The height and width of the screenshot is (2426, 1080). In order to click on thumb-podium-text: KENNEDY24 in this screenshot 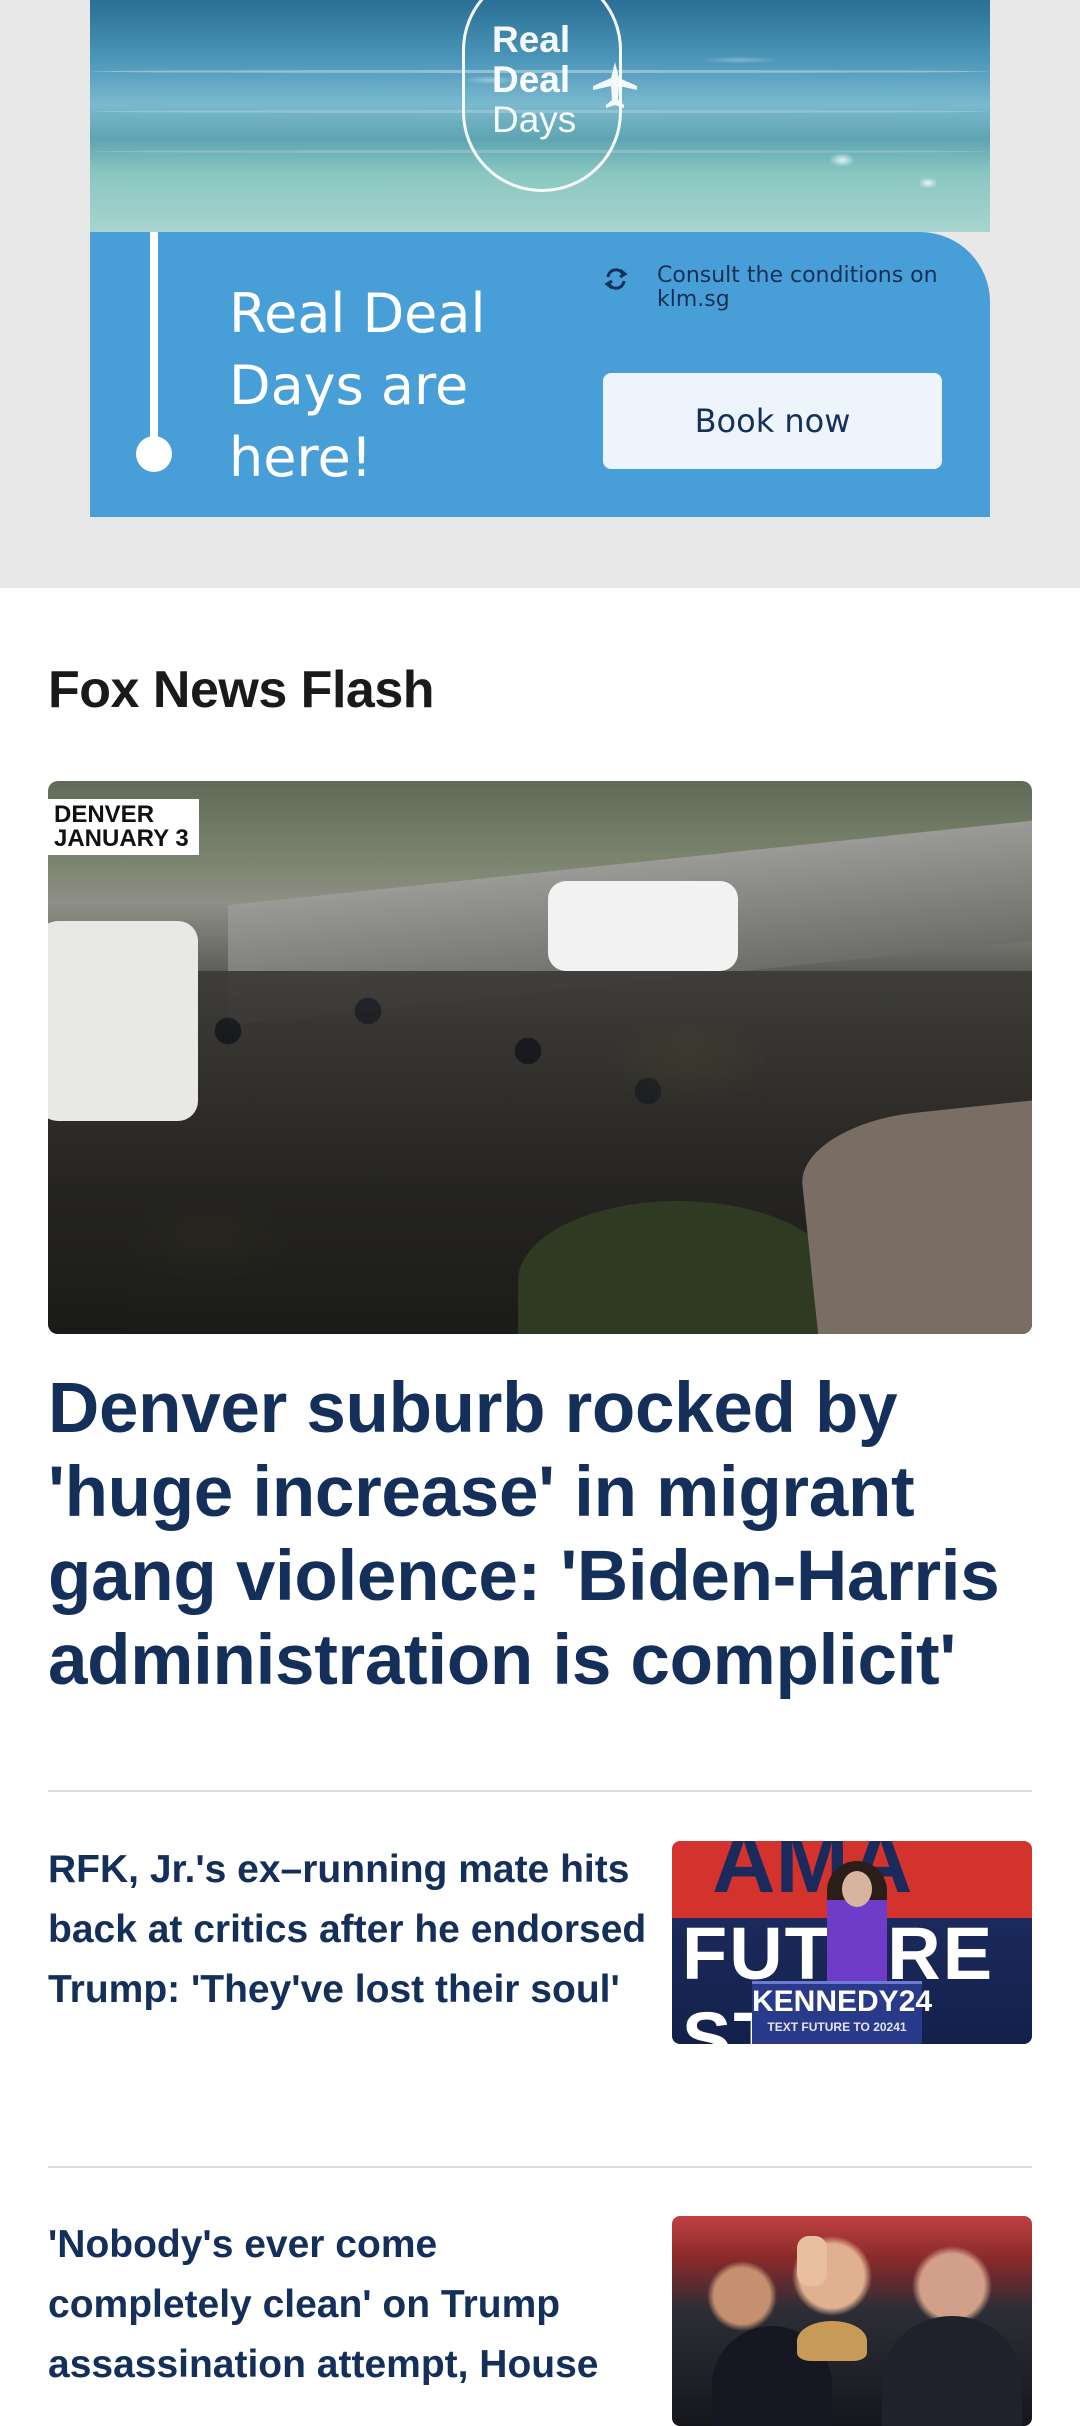, I will do `click(842, 2001)`.